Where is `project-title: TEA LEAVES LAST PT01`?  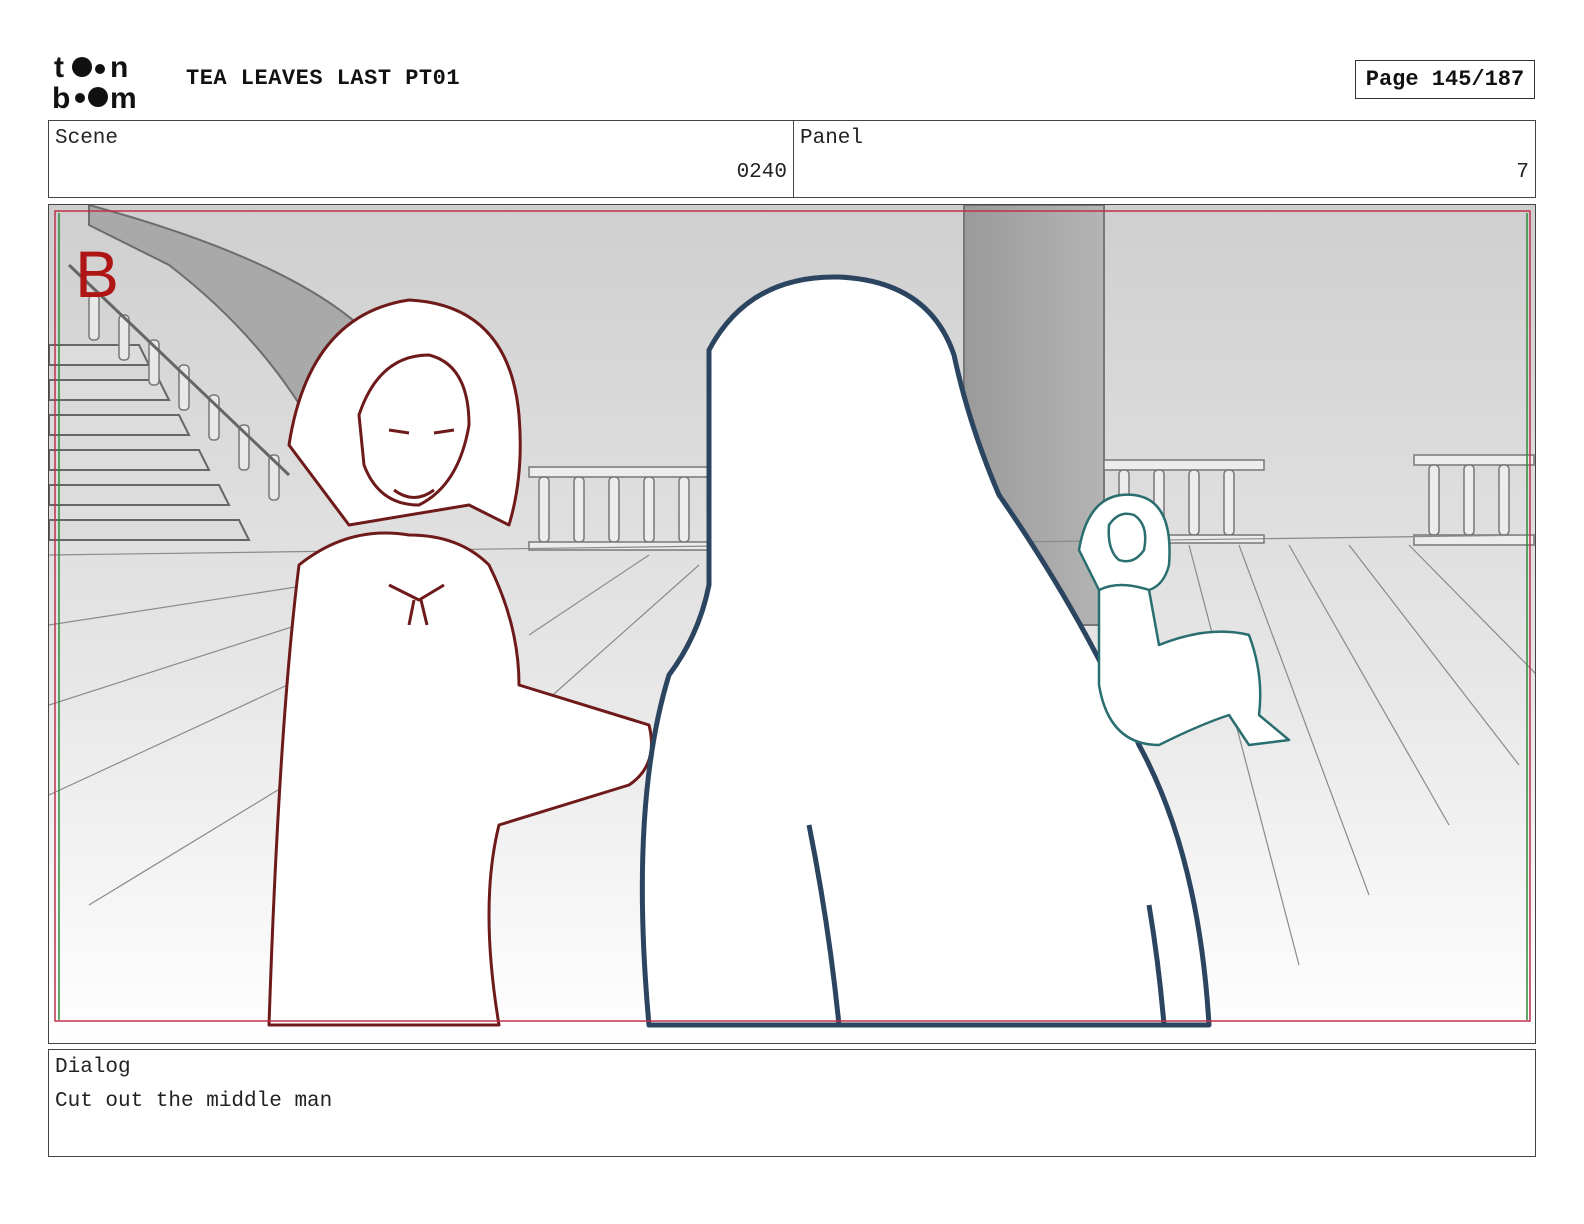
project-title: TEA LEAVES LAST PT01 is located at coordinates (323, 78).